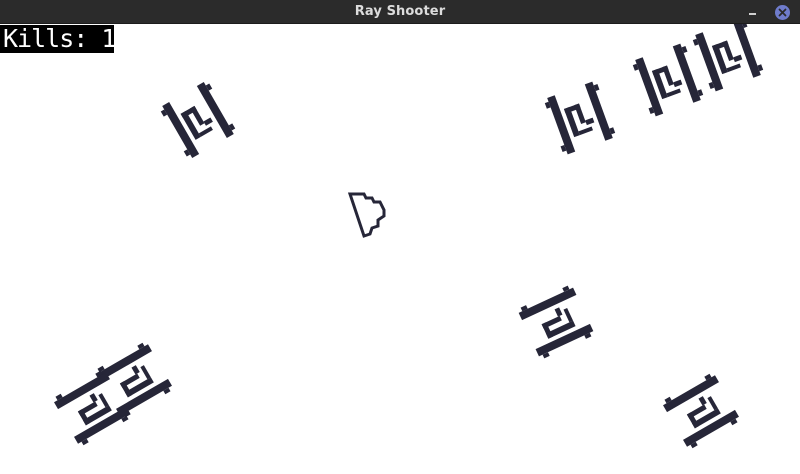 This screenshot has width=800, height=474. I want to click on close-icon, so click(782, 12).